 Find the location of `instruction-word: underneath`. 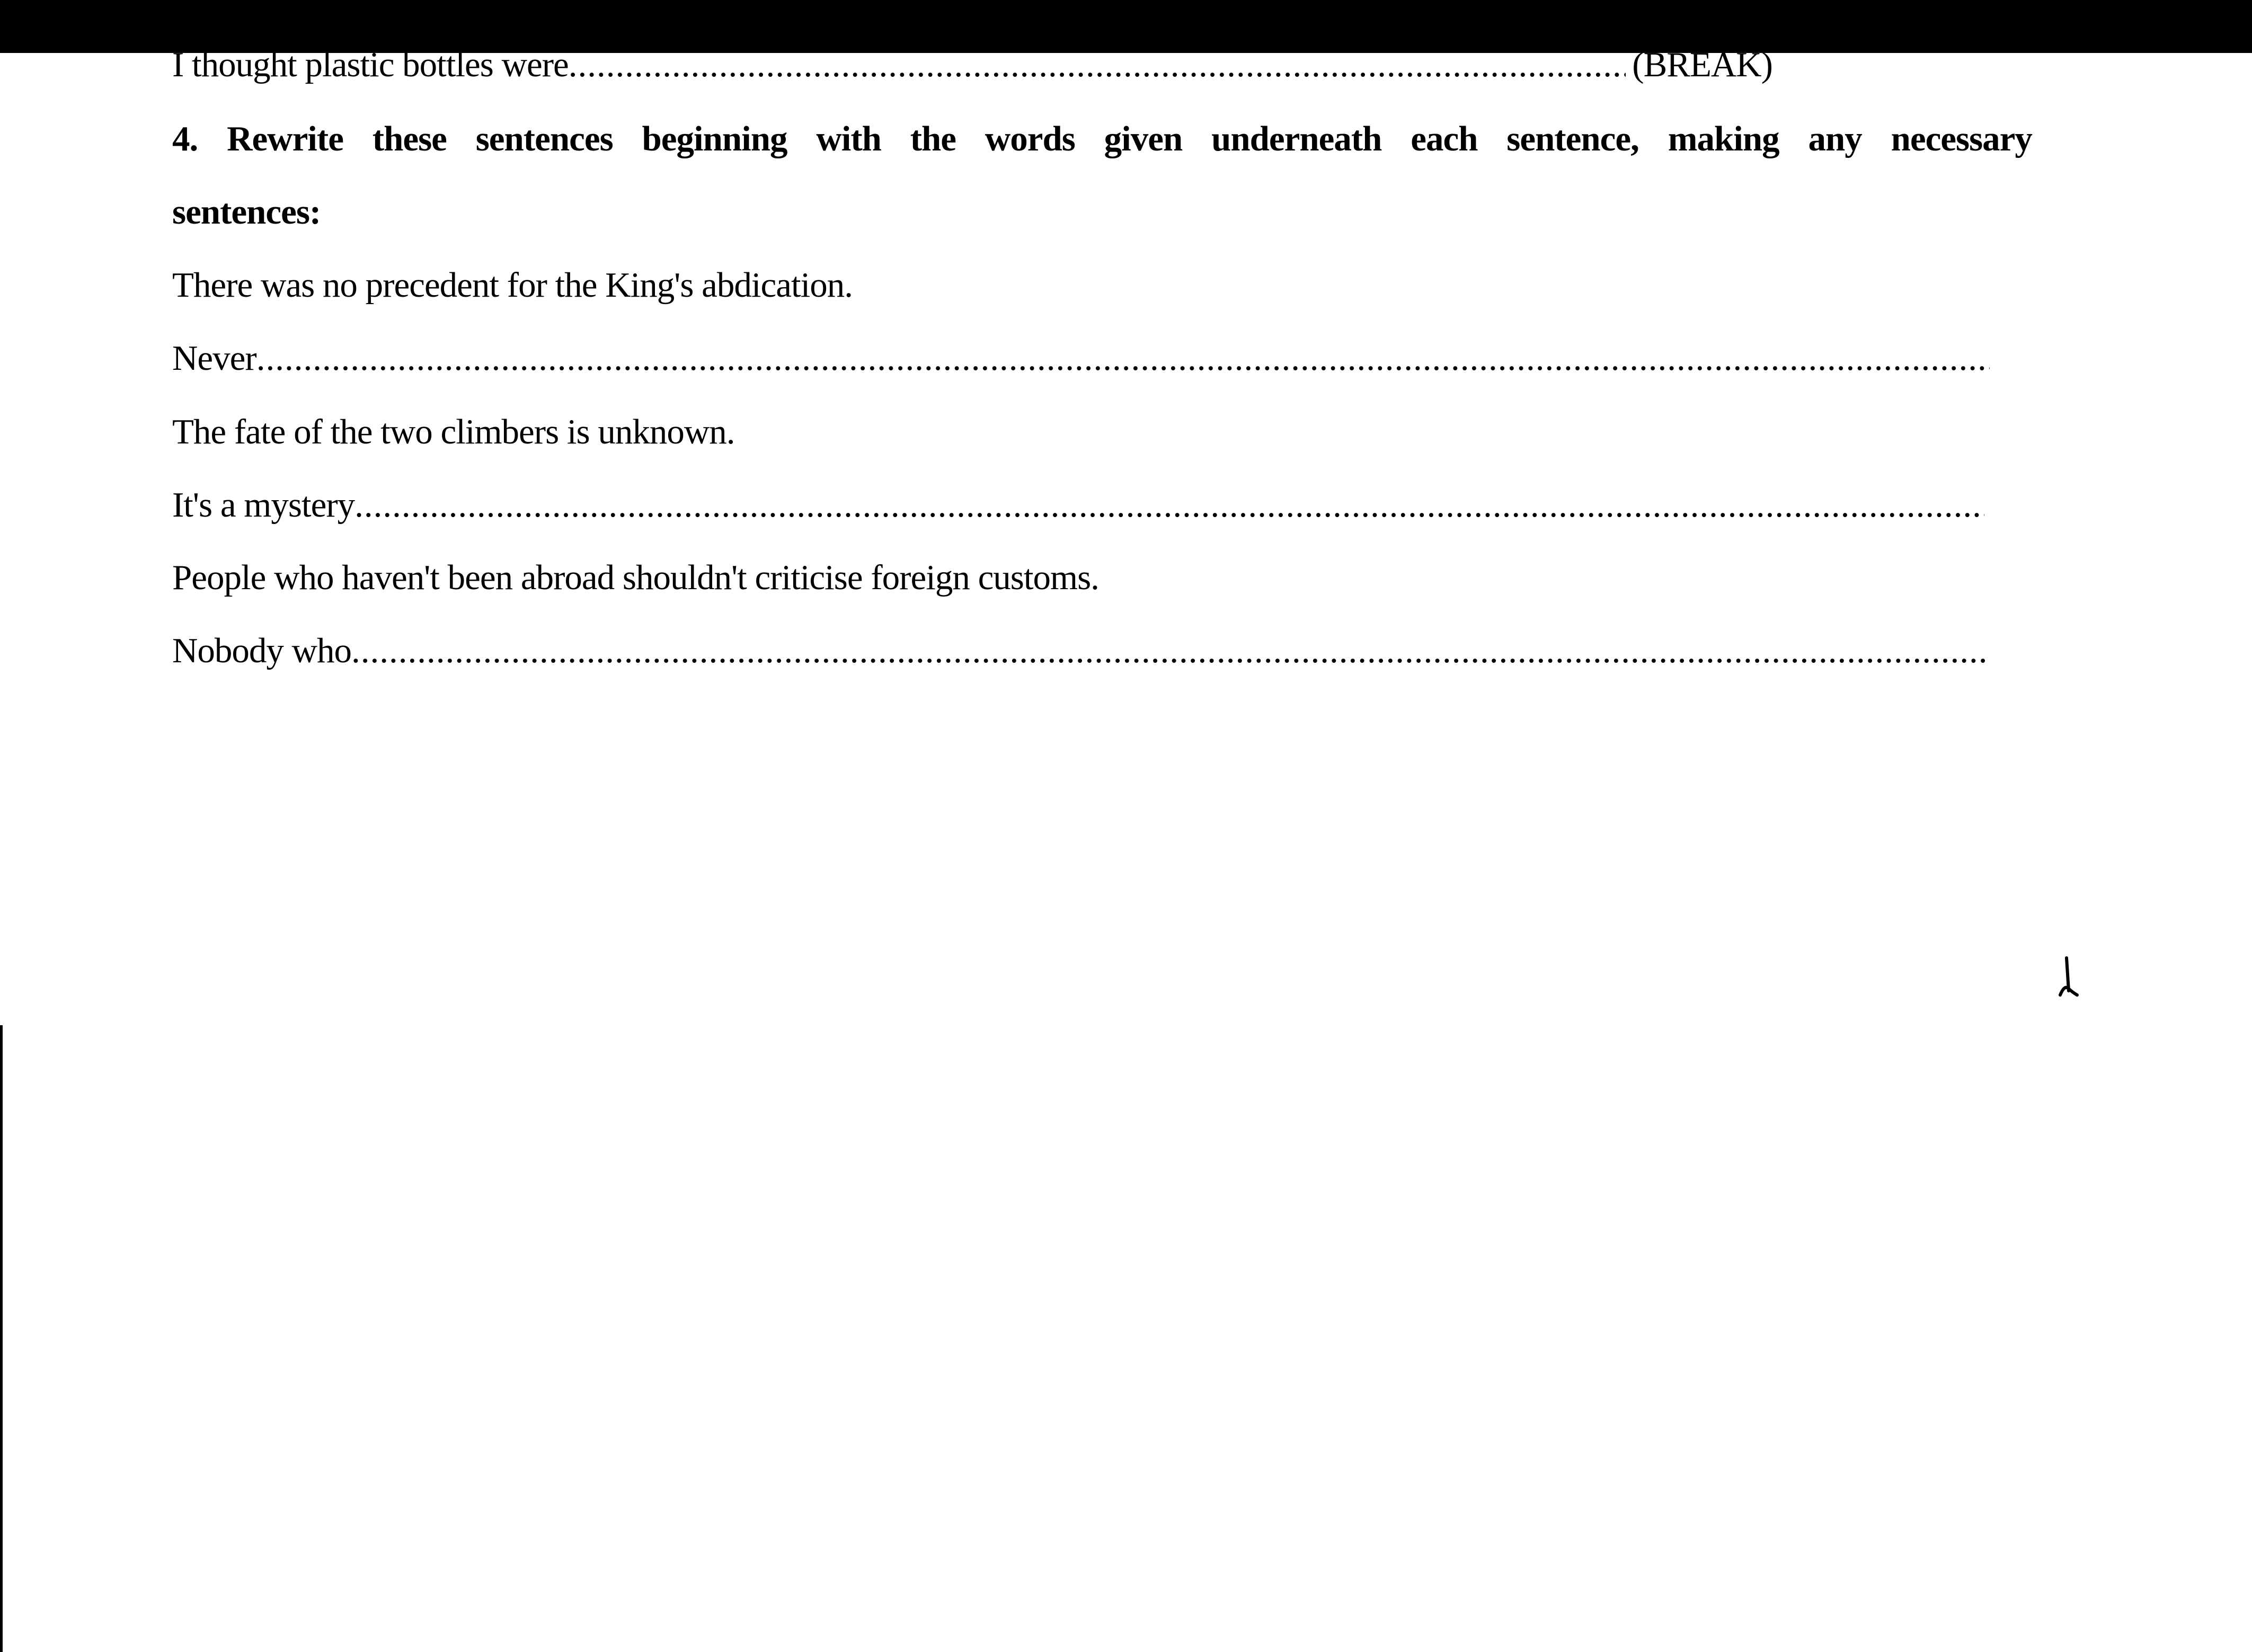

instruction-word: underneath is located at coordinates (1296, 138).